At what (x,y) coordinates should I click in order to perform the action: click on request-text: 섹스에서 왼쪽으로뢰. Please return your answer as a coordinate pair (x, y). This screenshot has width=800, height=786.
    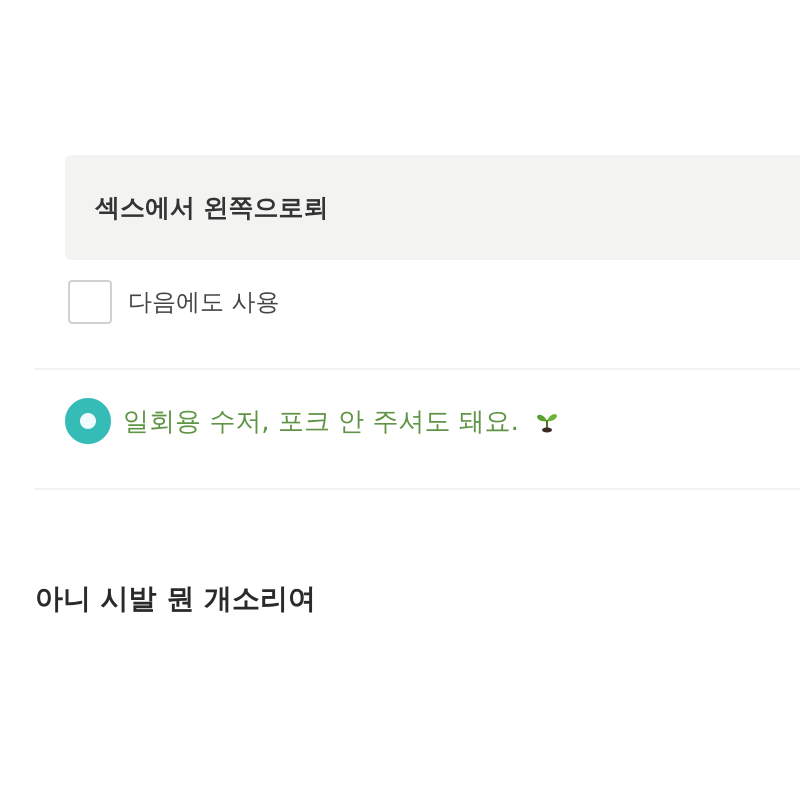
    Looking at the image, I should click on (212, 208).